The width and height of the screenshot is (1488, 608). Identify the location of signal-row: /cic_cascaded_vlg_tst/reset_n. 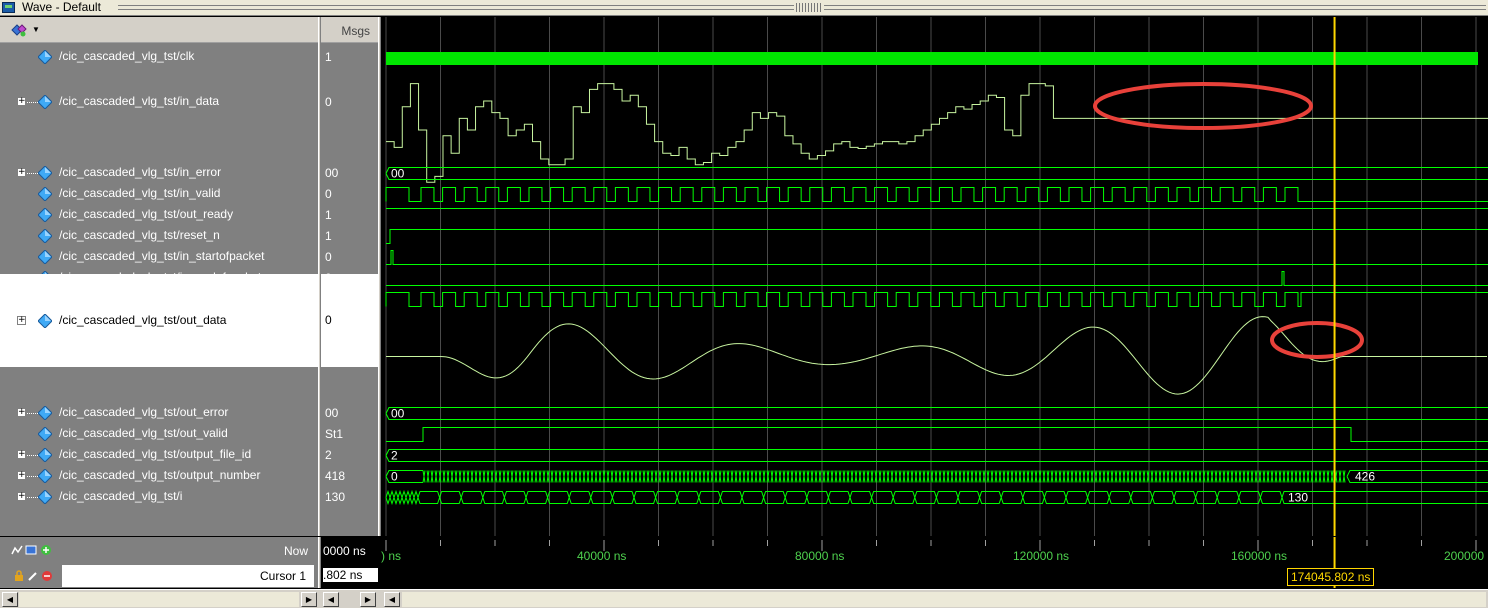
(159, 236).